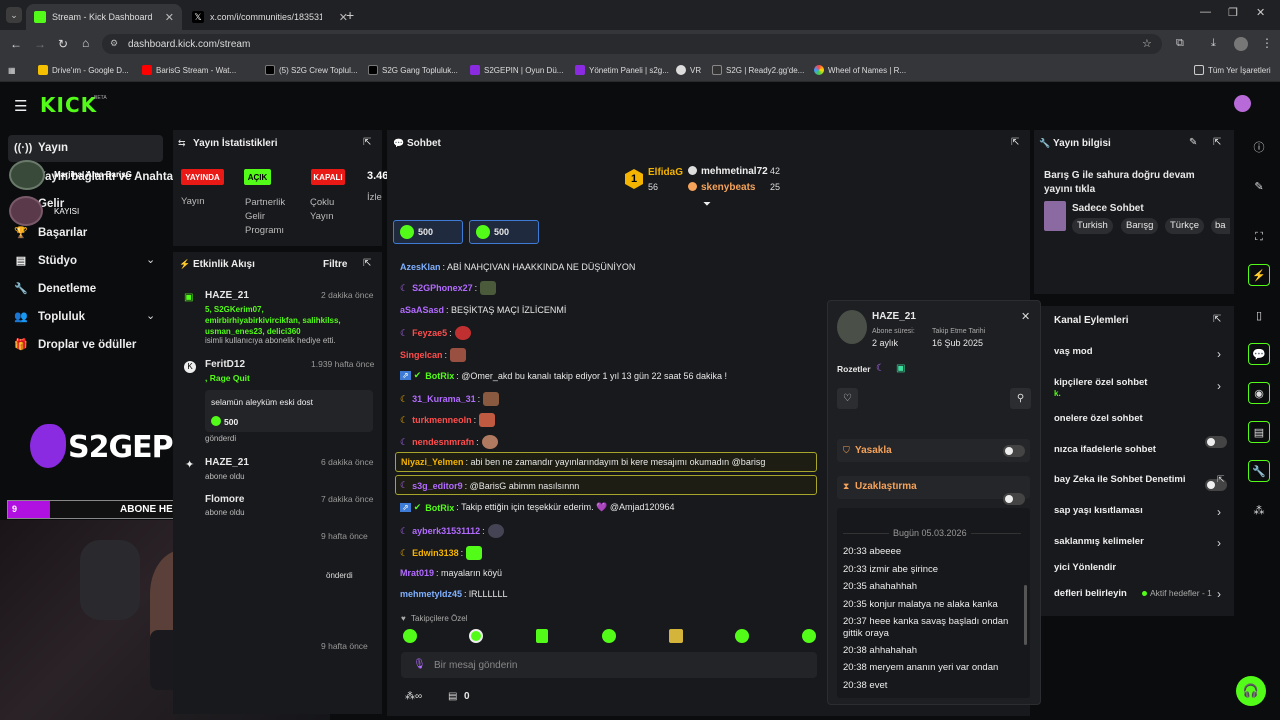 The image size is (1280, 720). Describe the element at coordinates (435, 553) in the screenshot. I see `chat-username: Edwin3138` at that location.